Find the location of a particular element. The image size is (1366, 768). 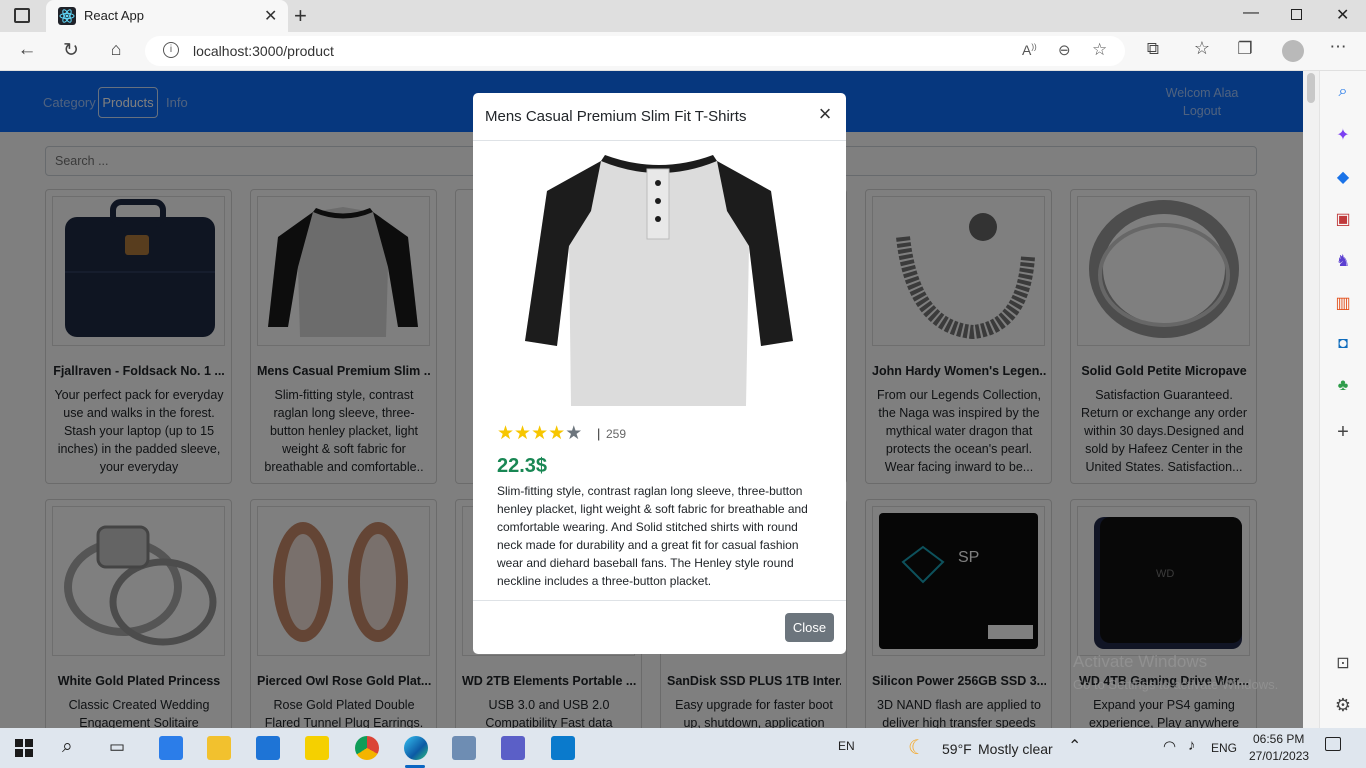

modal-header: Mens Casual Premium Slim Fit T-Shirts × is located at coordinates (659, 117).